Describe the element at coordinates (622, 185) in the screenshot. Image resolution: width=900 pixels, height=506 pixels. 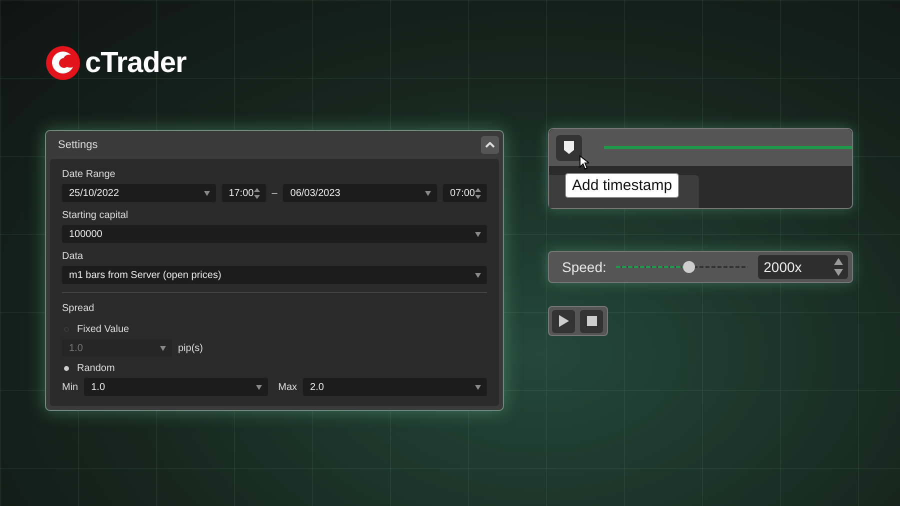
I see `tooltip: Add timestamp` at that location.